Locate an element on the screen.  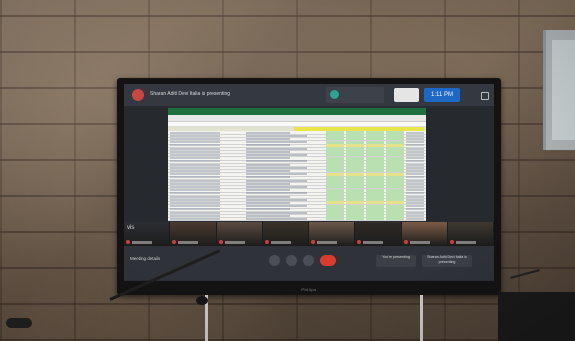
equipment-box is located at coordinates (536, 316).